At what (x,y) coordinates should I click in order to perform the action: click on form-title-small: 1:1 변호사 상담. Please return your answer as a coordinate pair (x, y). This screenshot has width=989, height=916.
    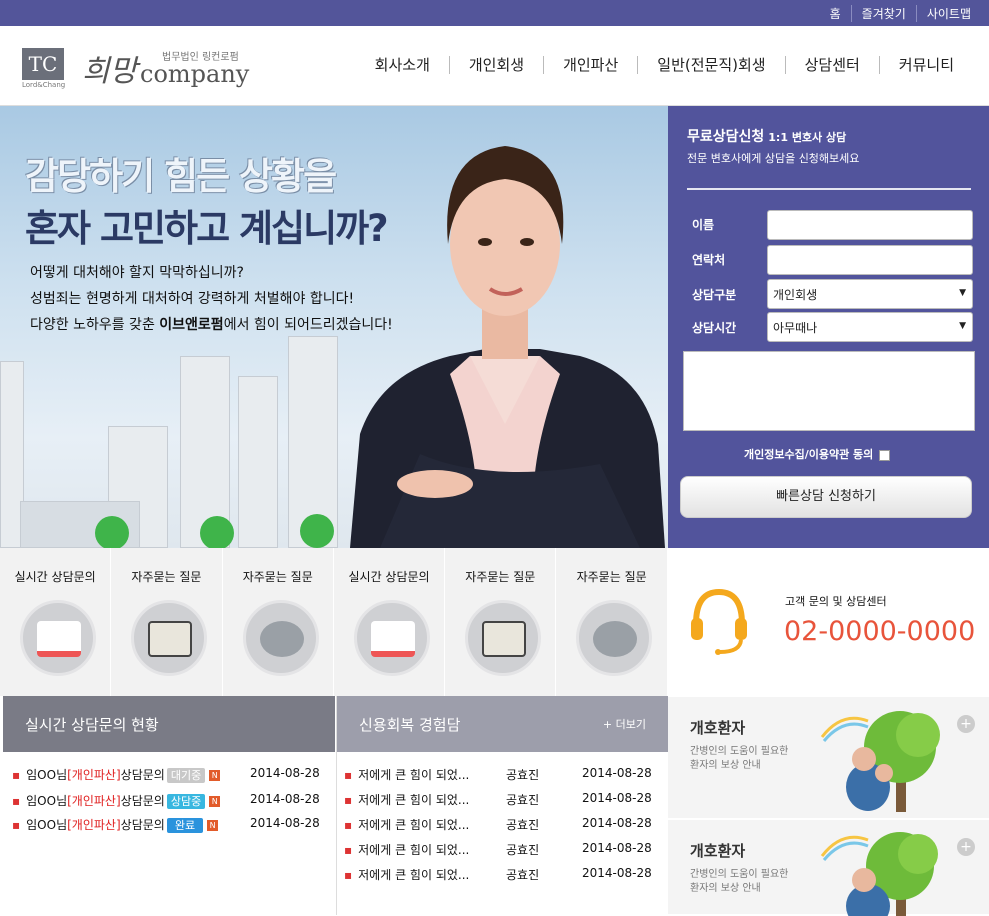
    Looking at the image, I should click on (807, 137).